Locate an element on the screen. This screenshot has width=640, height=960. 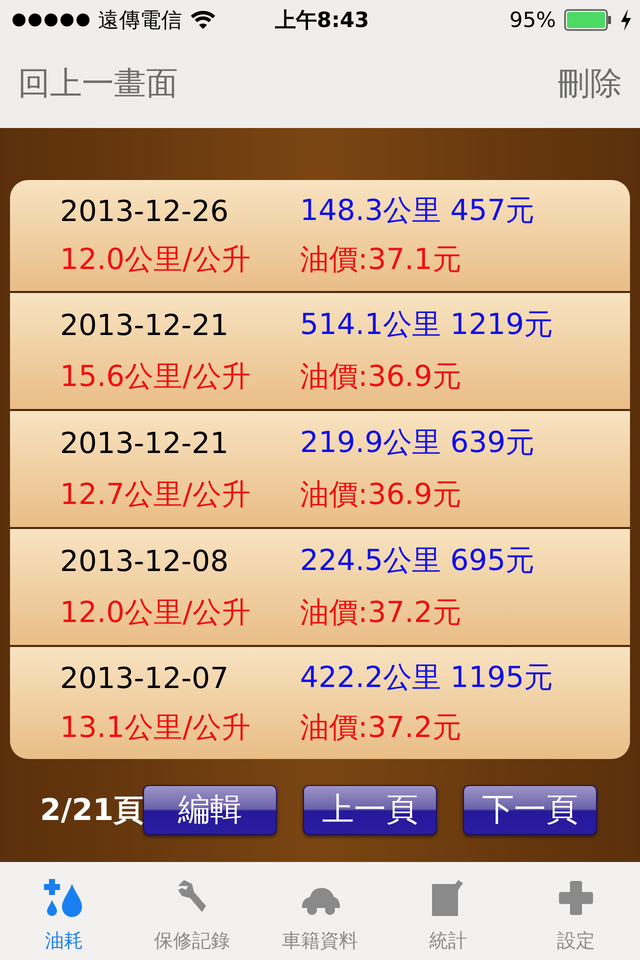
battery-icon is located at coordinates (588, 20).